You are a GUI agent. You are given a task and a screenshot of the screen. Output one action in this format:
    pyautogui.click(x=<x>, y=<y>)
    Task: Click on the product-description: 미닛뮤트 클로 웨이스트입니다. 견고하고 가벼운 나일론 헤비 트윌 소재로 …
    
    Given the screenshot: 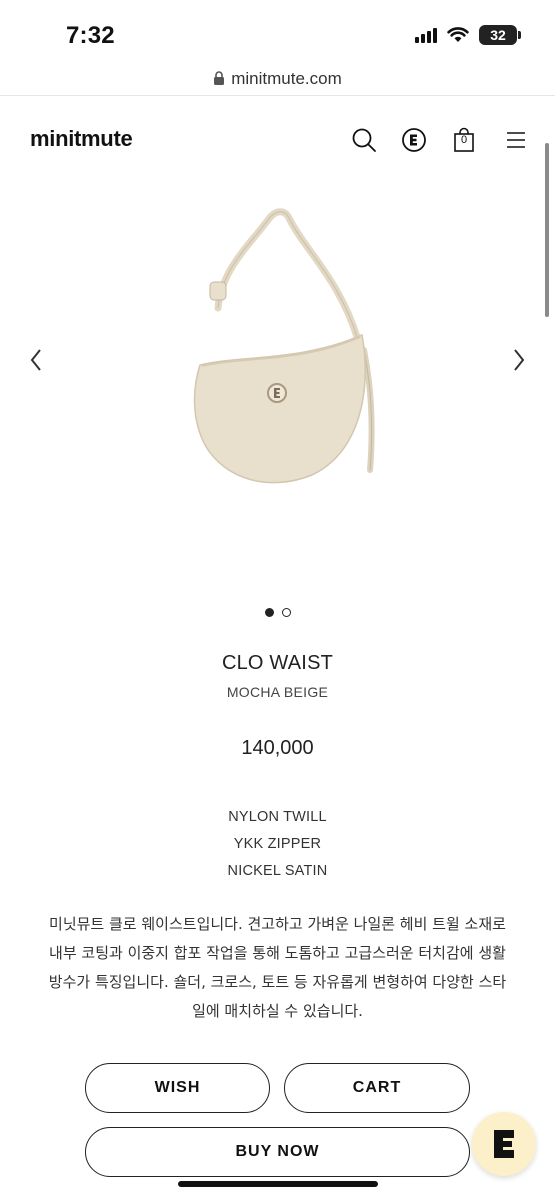 What is the action you would take?
    pyautogui.click(x=277, y=967)
    